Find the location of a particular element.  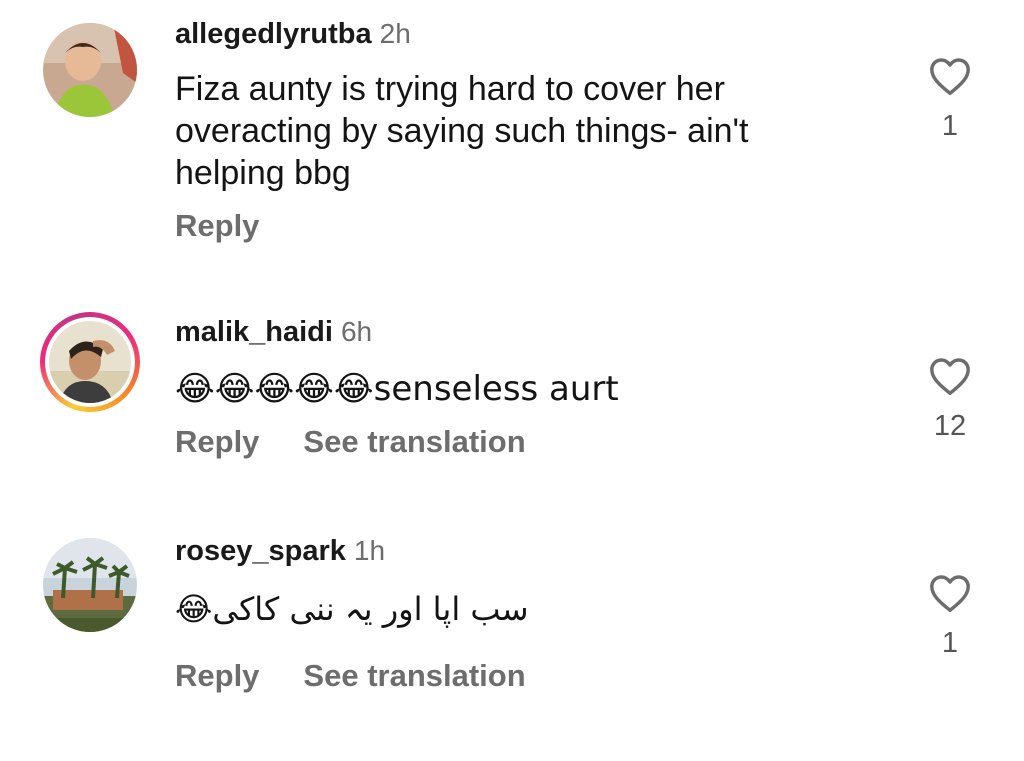

avatar-story-ring is located at coordinates (90, 362).